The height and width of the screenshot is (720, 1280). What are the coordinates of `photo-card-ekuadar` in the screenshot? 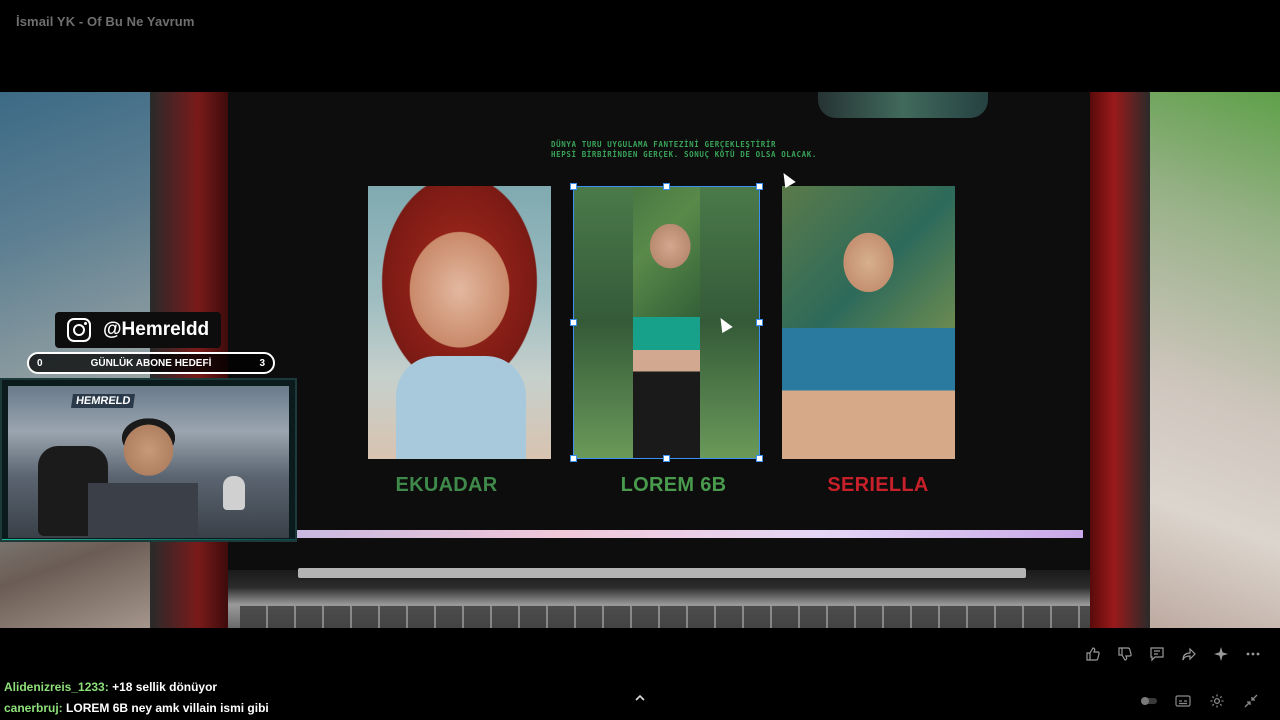 It's located at (459, 322).